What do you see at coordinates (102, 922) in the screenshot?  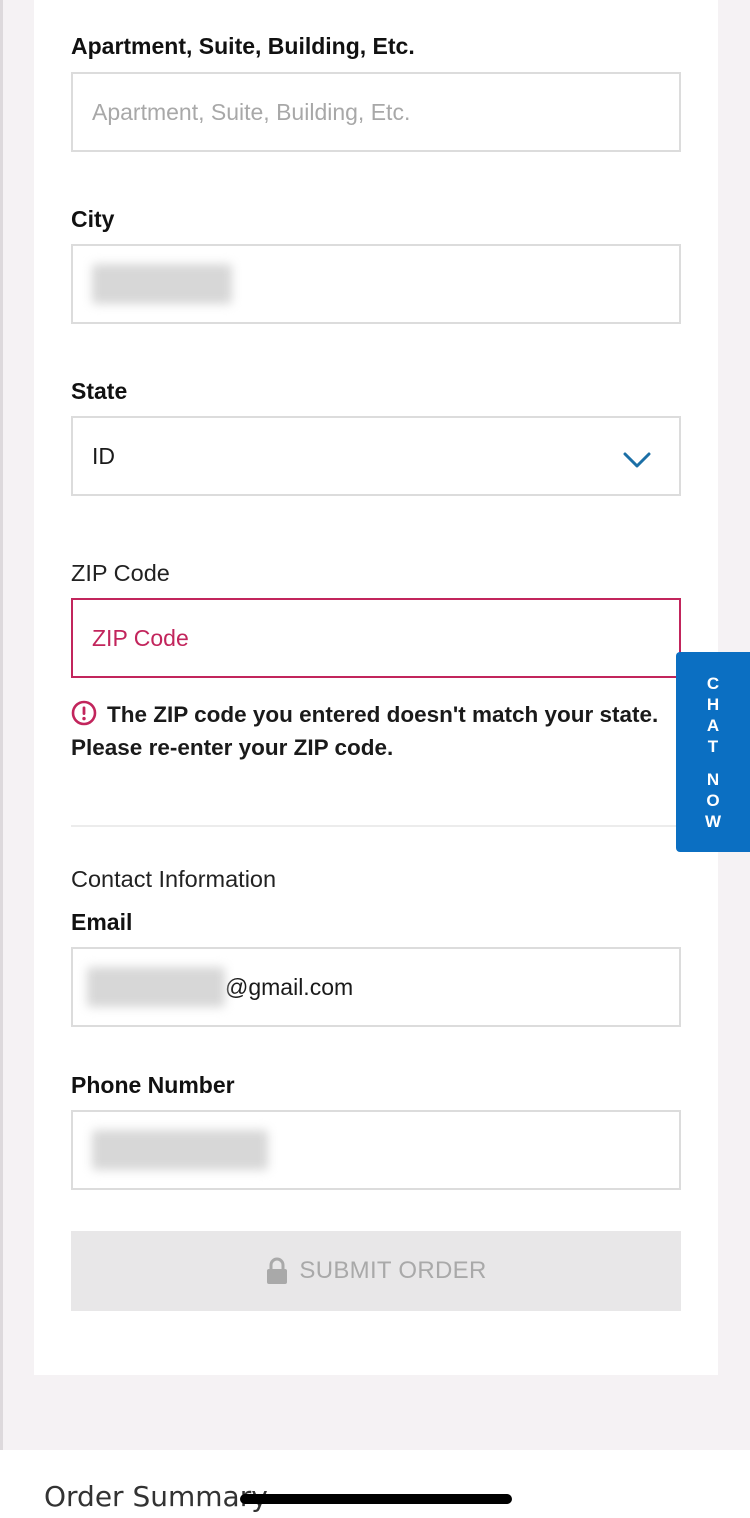 I see `email-label: Email` at bounding box center [102, 922].